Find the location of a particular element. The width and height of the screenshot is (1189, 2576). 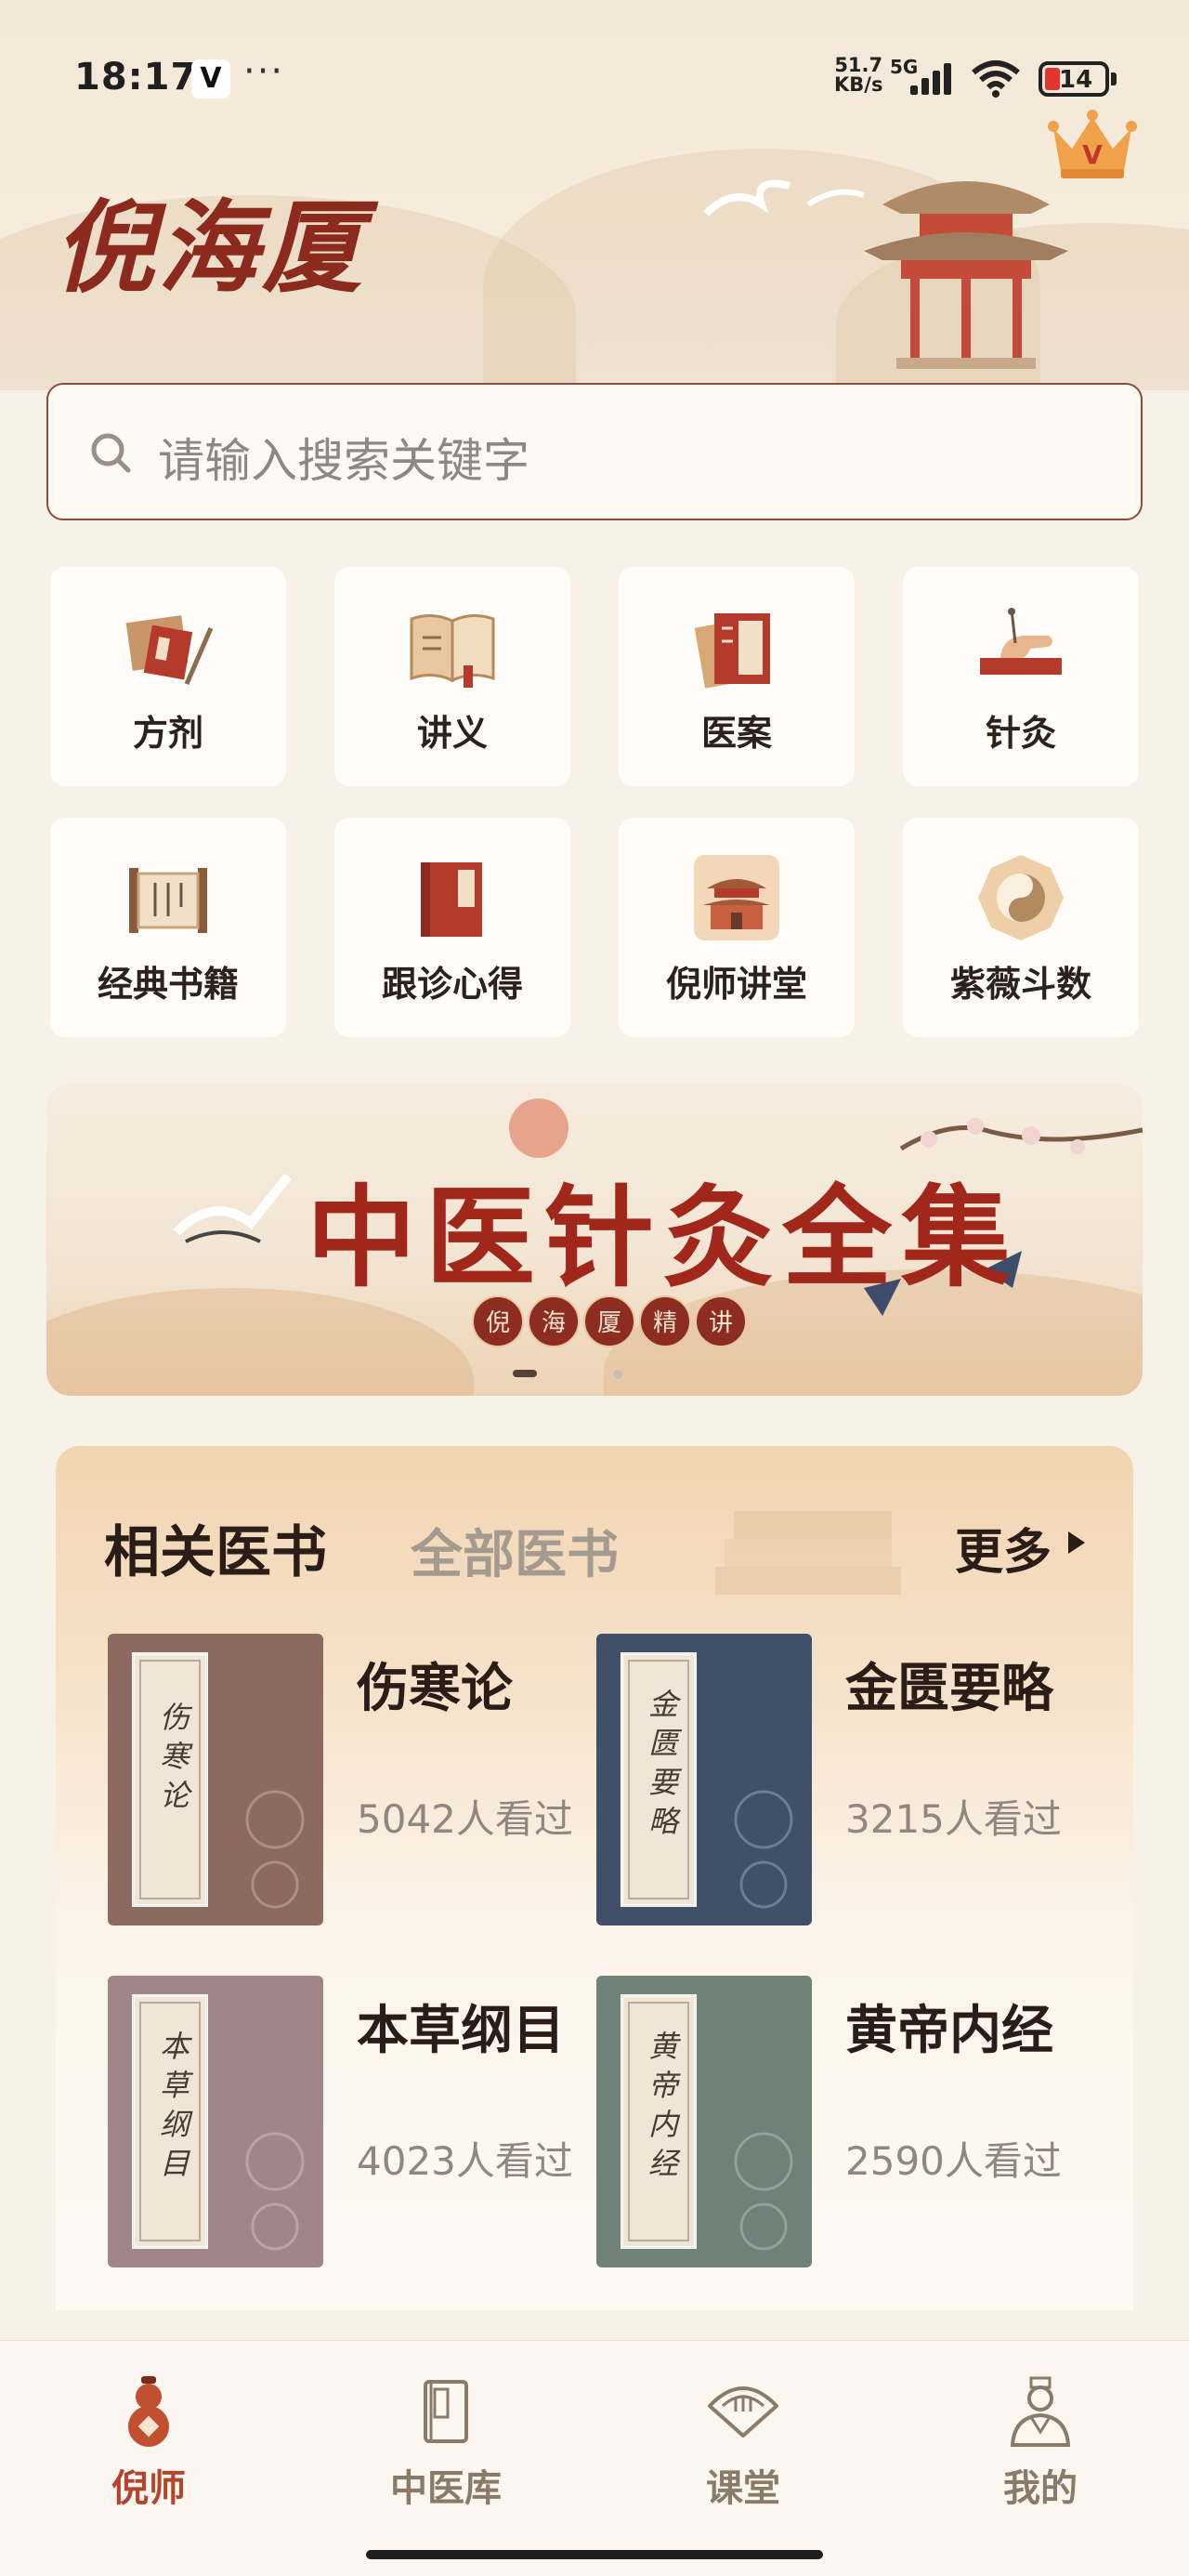

classic-scroll-icon is located at coordinates (168, 900).